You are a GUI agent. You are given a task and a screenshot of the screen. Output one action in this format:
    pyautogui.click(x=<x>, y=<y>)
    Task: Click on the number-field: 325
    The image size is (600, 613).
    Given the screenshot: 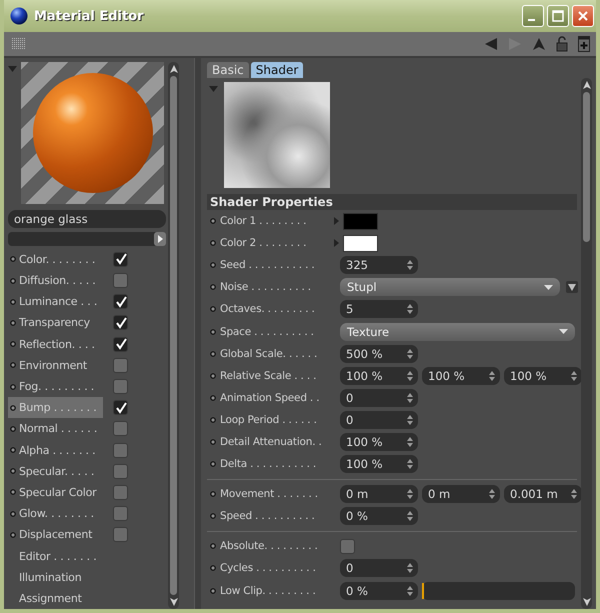 What is the action you would take?
    pyautogui.click(x=379, y=265)
    